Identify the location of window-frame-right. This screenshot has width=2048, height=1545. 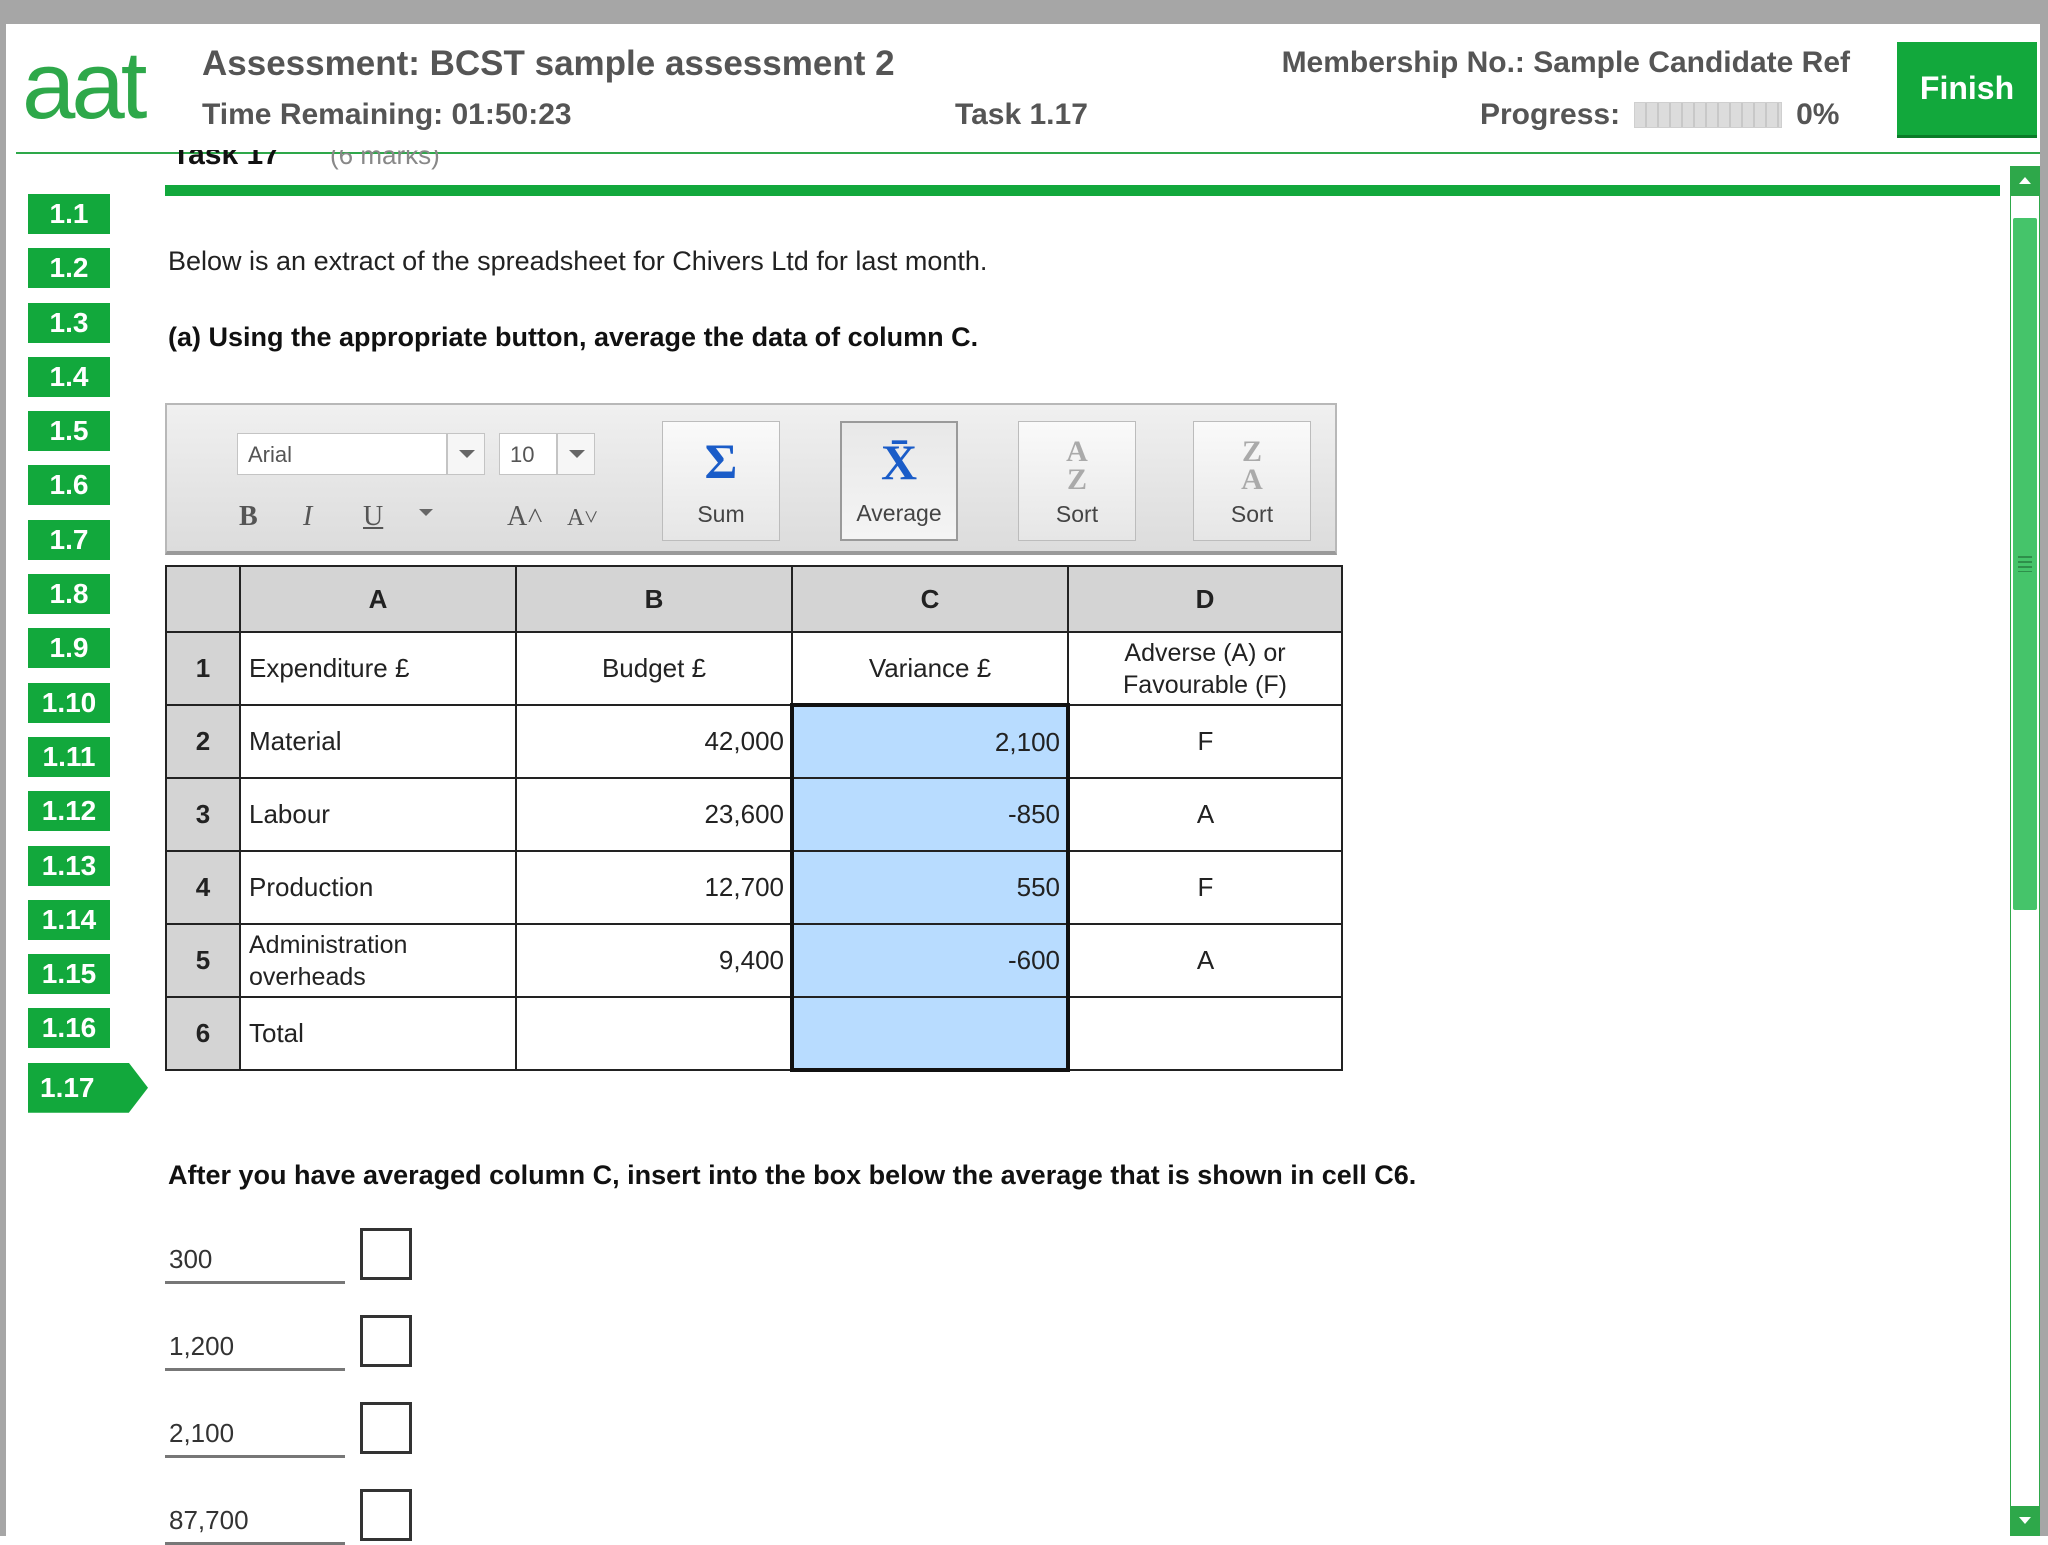
(2044, 780).